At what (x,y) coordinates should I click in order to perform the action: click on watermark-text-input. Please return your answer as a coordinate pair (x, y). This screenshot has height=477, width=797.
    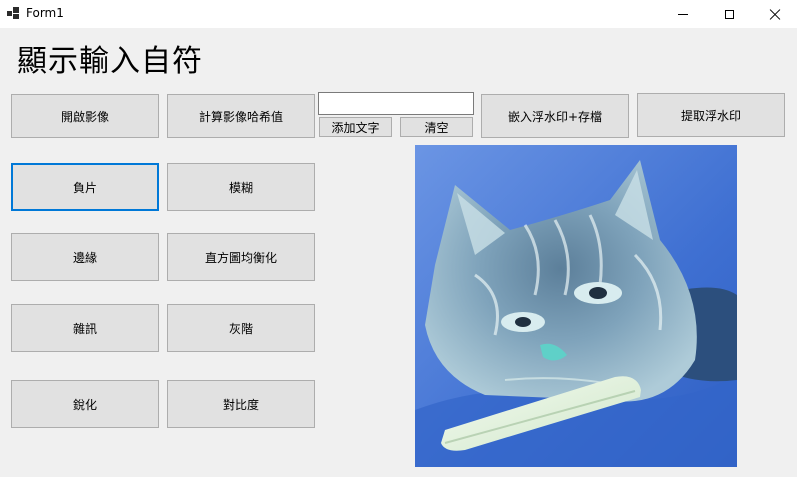
    Looking at the image, I should click on (396, 103).